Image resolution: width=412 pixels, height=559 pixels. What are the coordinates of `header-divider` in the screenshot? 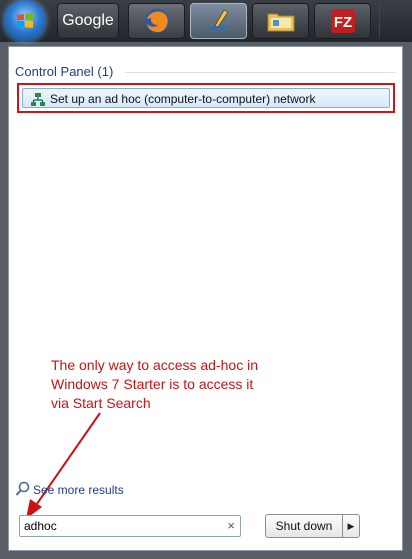 It's located at (260, 72).